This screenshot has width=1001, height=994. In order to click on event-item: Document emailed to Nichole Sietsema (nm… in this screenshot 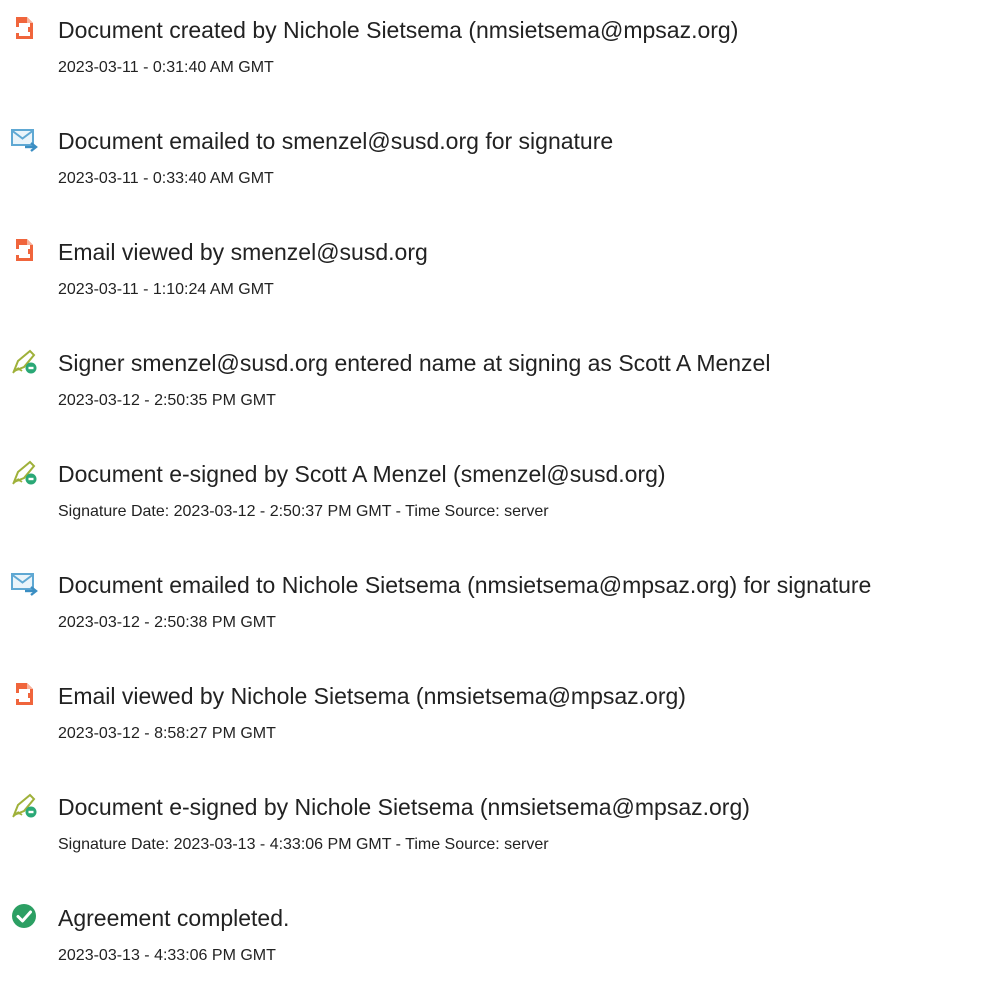, I will do `click(500, 614)`.